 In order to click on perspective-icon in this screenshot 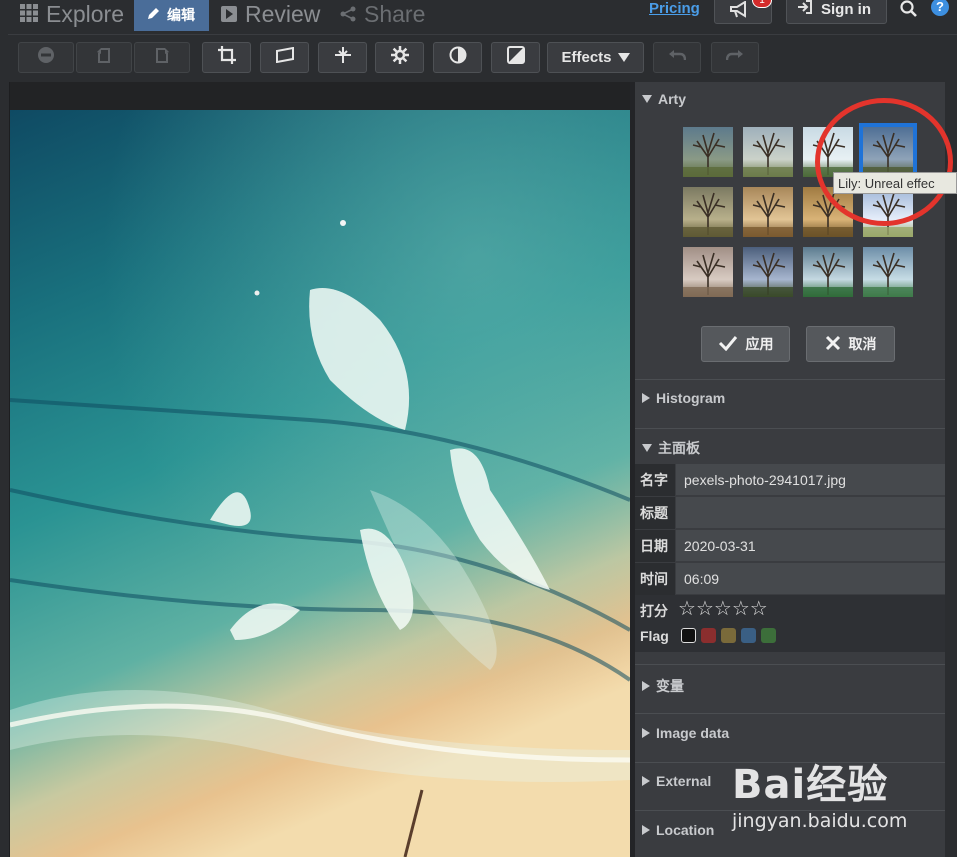, I will do `click(343, 57)`.